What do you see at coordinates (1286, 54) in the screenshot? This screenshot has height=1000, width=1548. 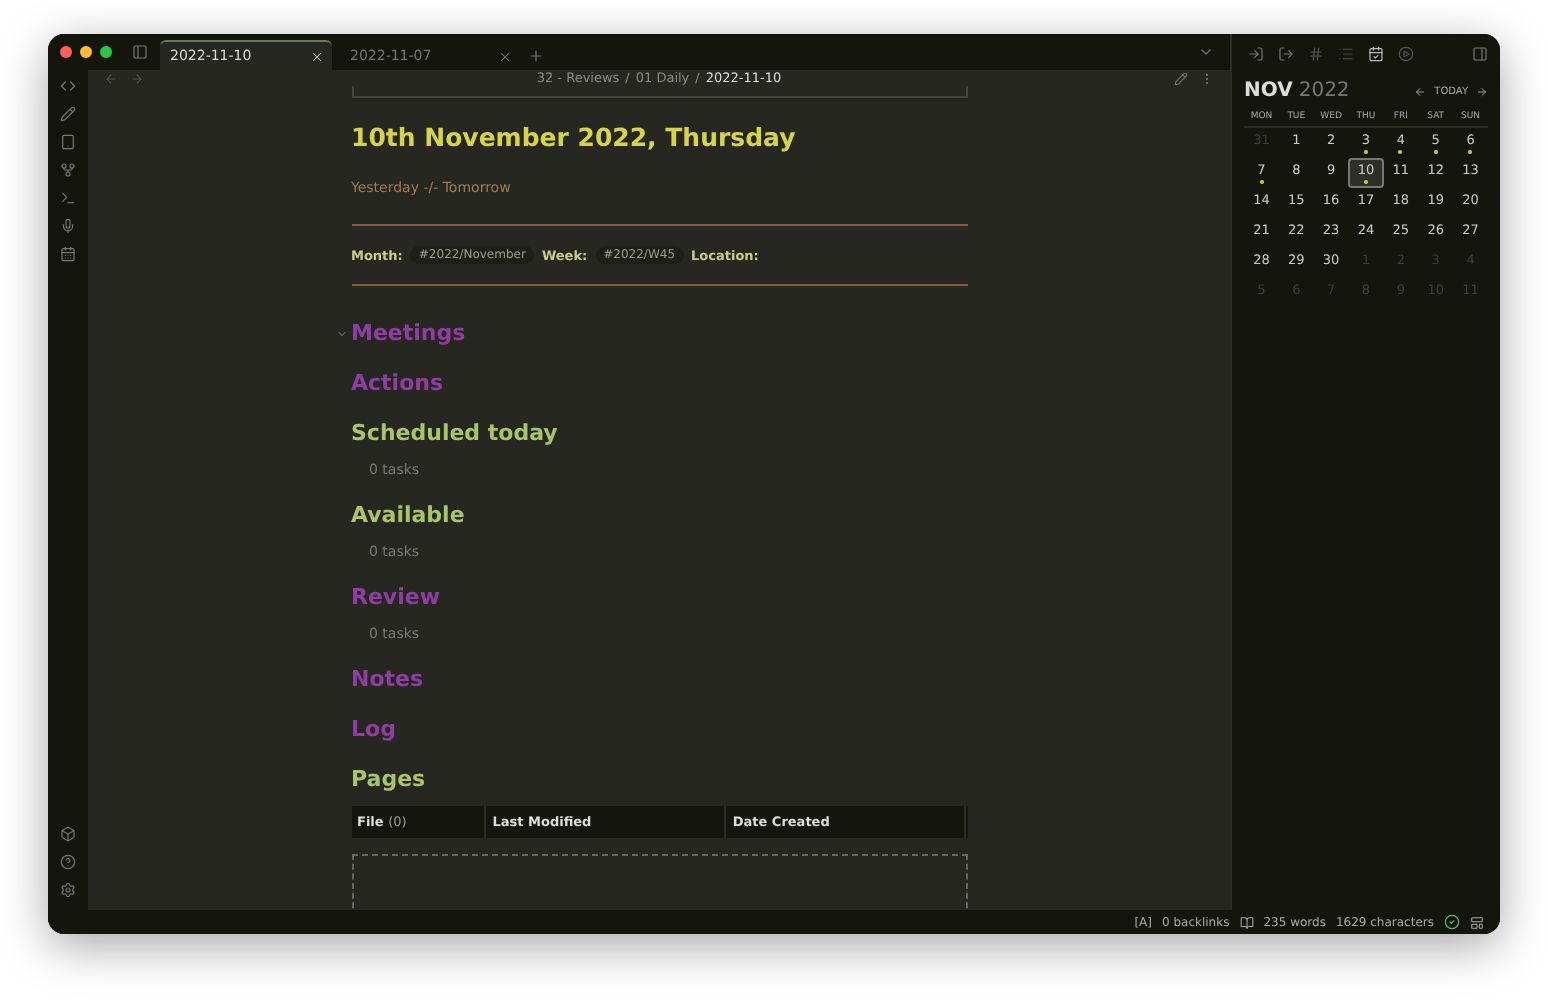 I see `sign-out-icon` at bounding box center [1286, 54].